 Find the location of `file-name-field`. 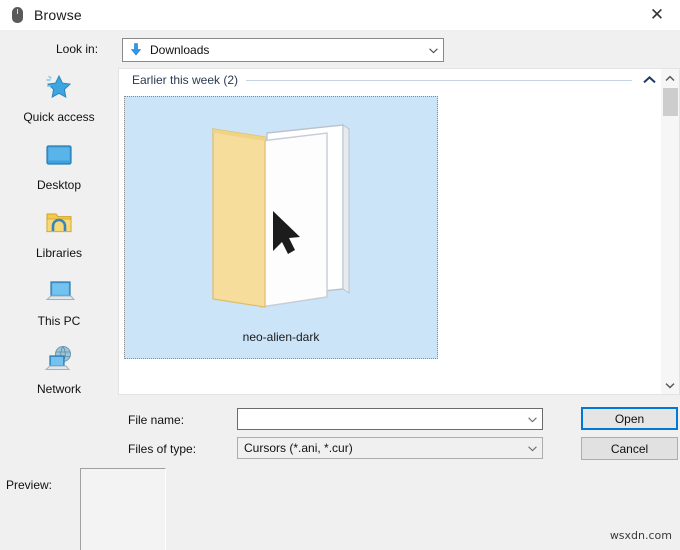

file-name-field is located at coordinates (382, 419).